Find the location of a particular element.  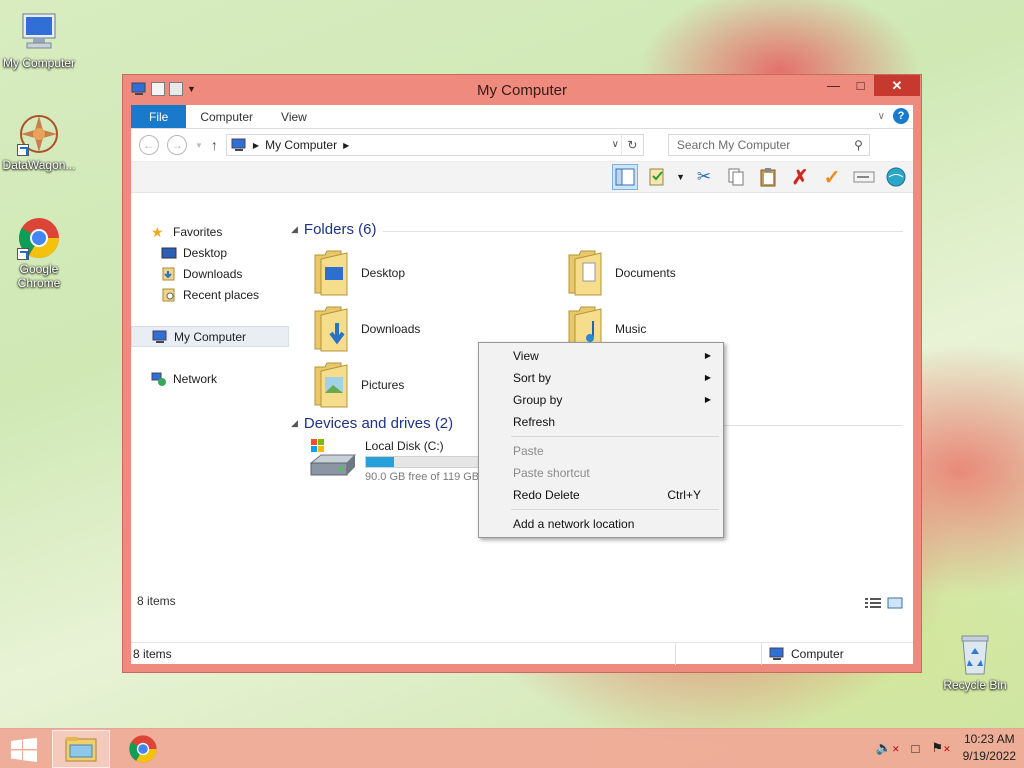

nav-downloads: Downloads is located at coordinates (210, 273).